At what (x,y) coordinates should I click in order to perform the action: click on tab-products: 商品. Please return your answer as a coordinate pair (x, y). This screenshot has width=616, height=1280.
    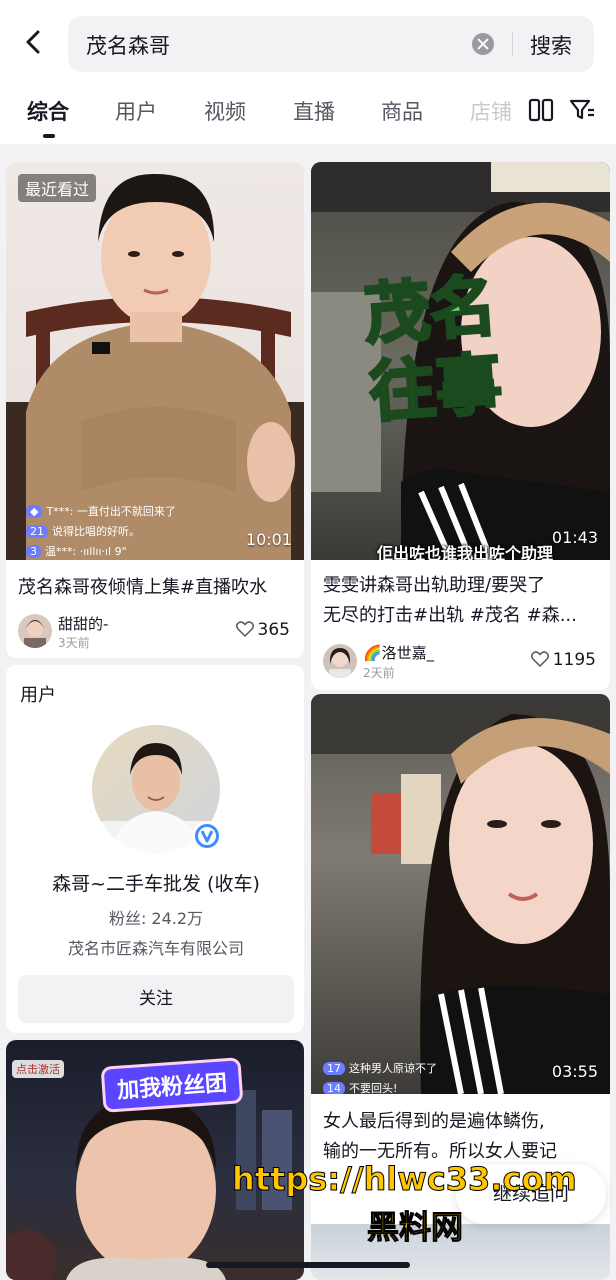
    Looking at the image, I should click on (402, 111).